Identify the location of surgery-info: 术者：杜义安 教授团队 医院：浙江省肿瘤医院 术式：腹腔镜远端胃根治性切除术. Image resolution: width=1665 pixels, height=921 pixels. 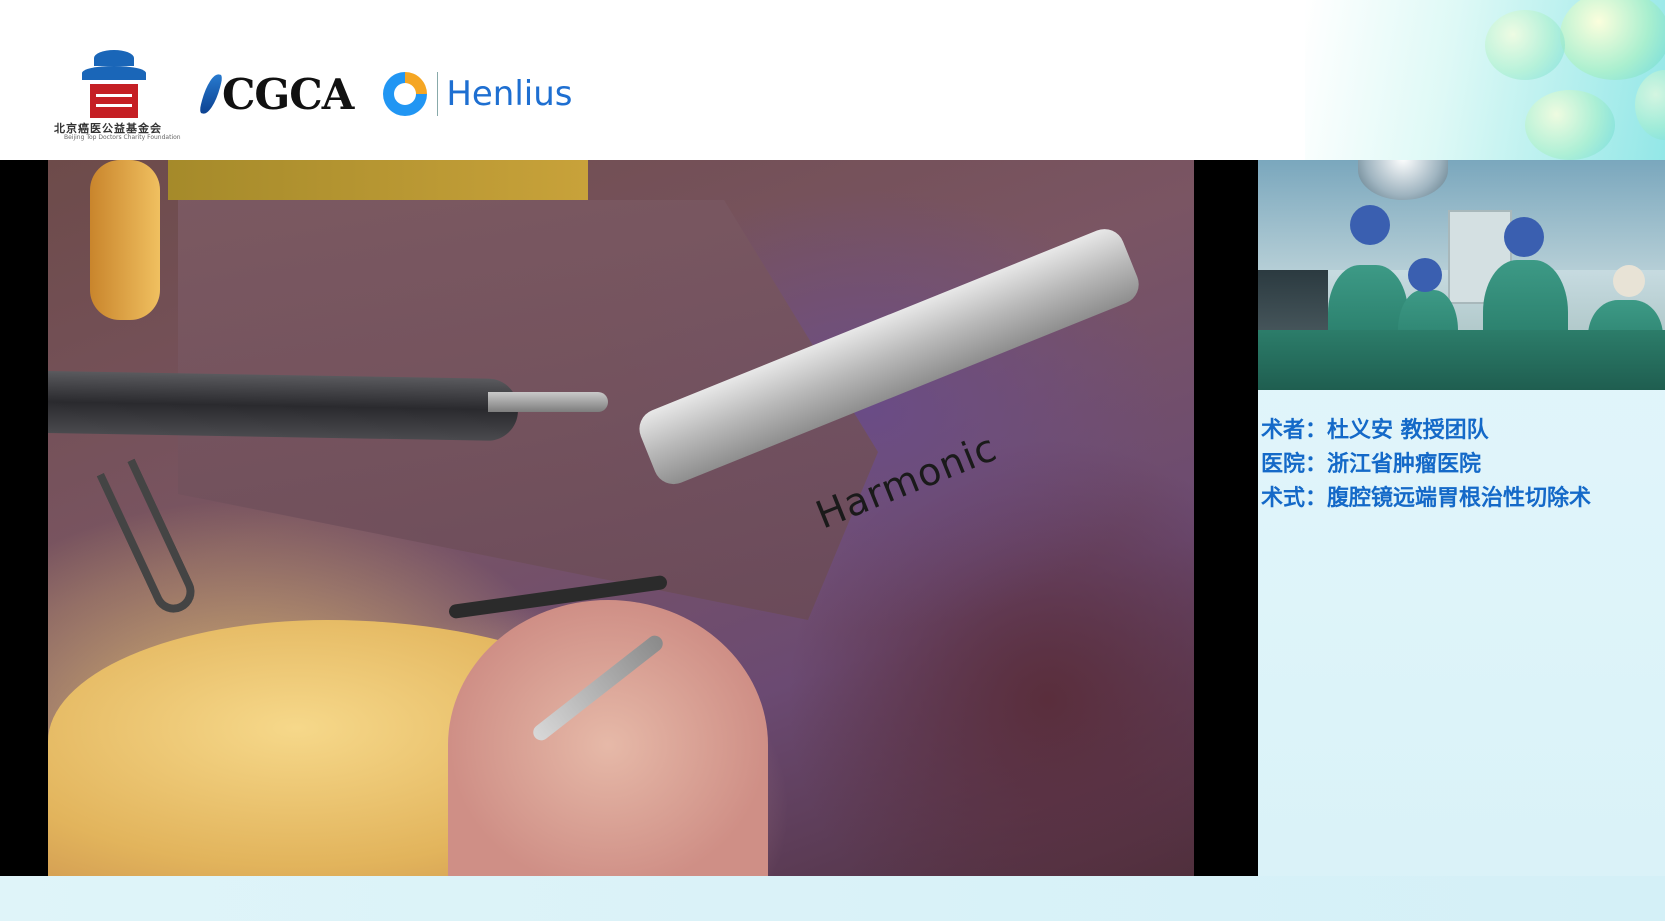
(1461, 465).